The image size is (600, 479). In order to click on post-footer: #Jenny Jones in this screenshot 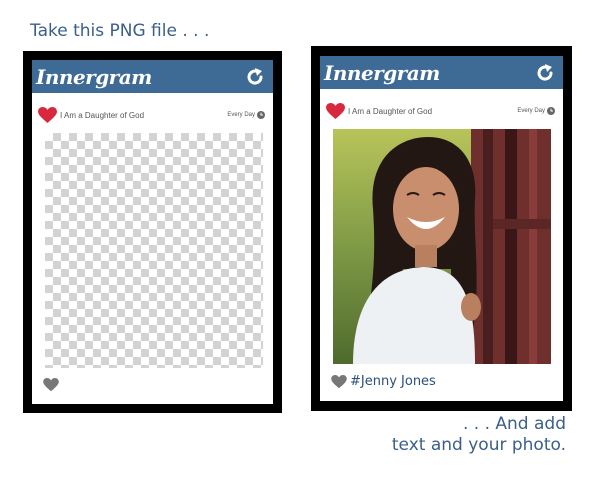, I will do `click(383, 381)`.